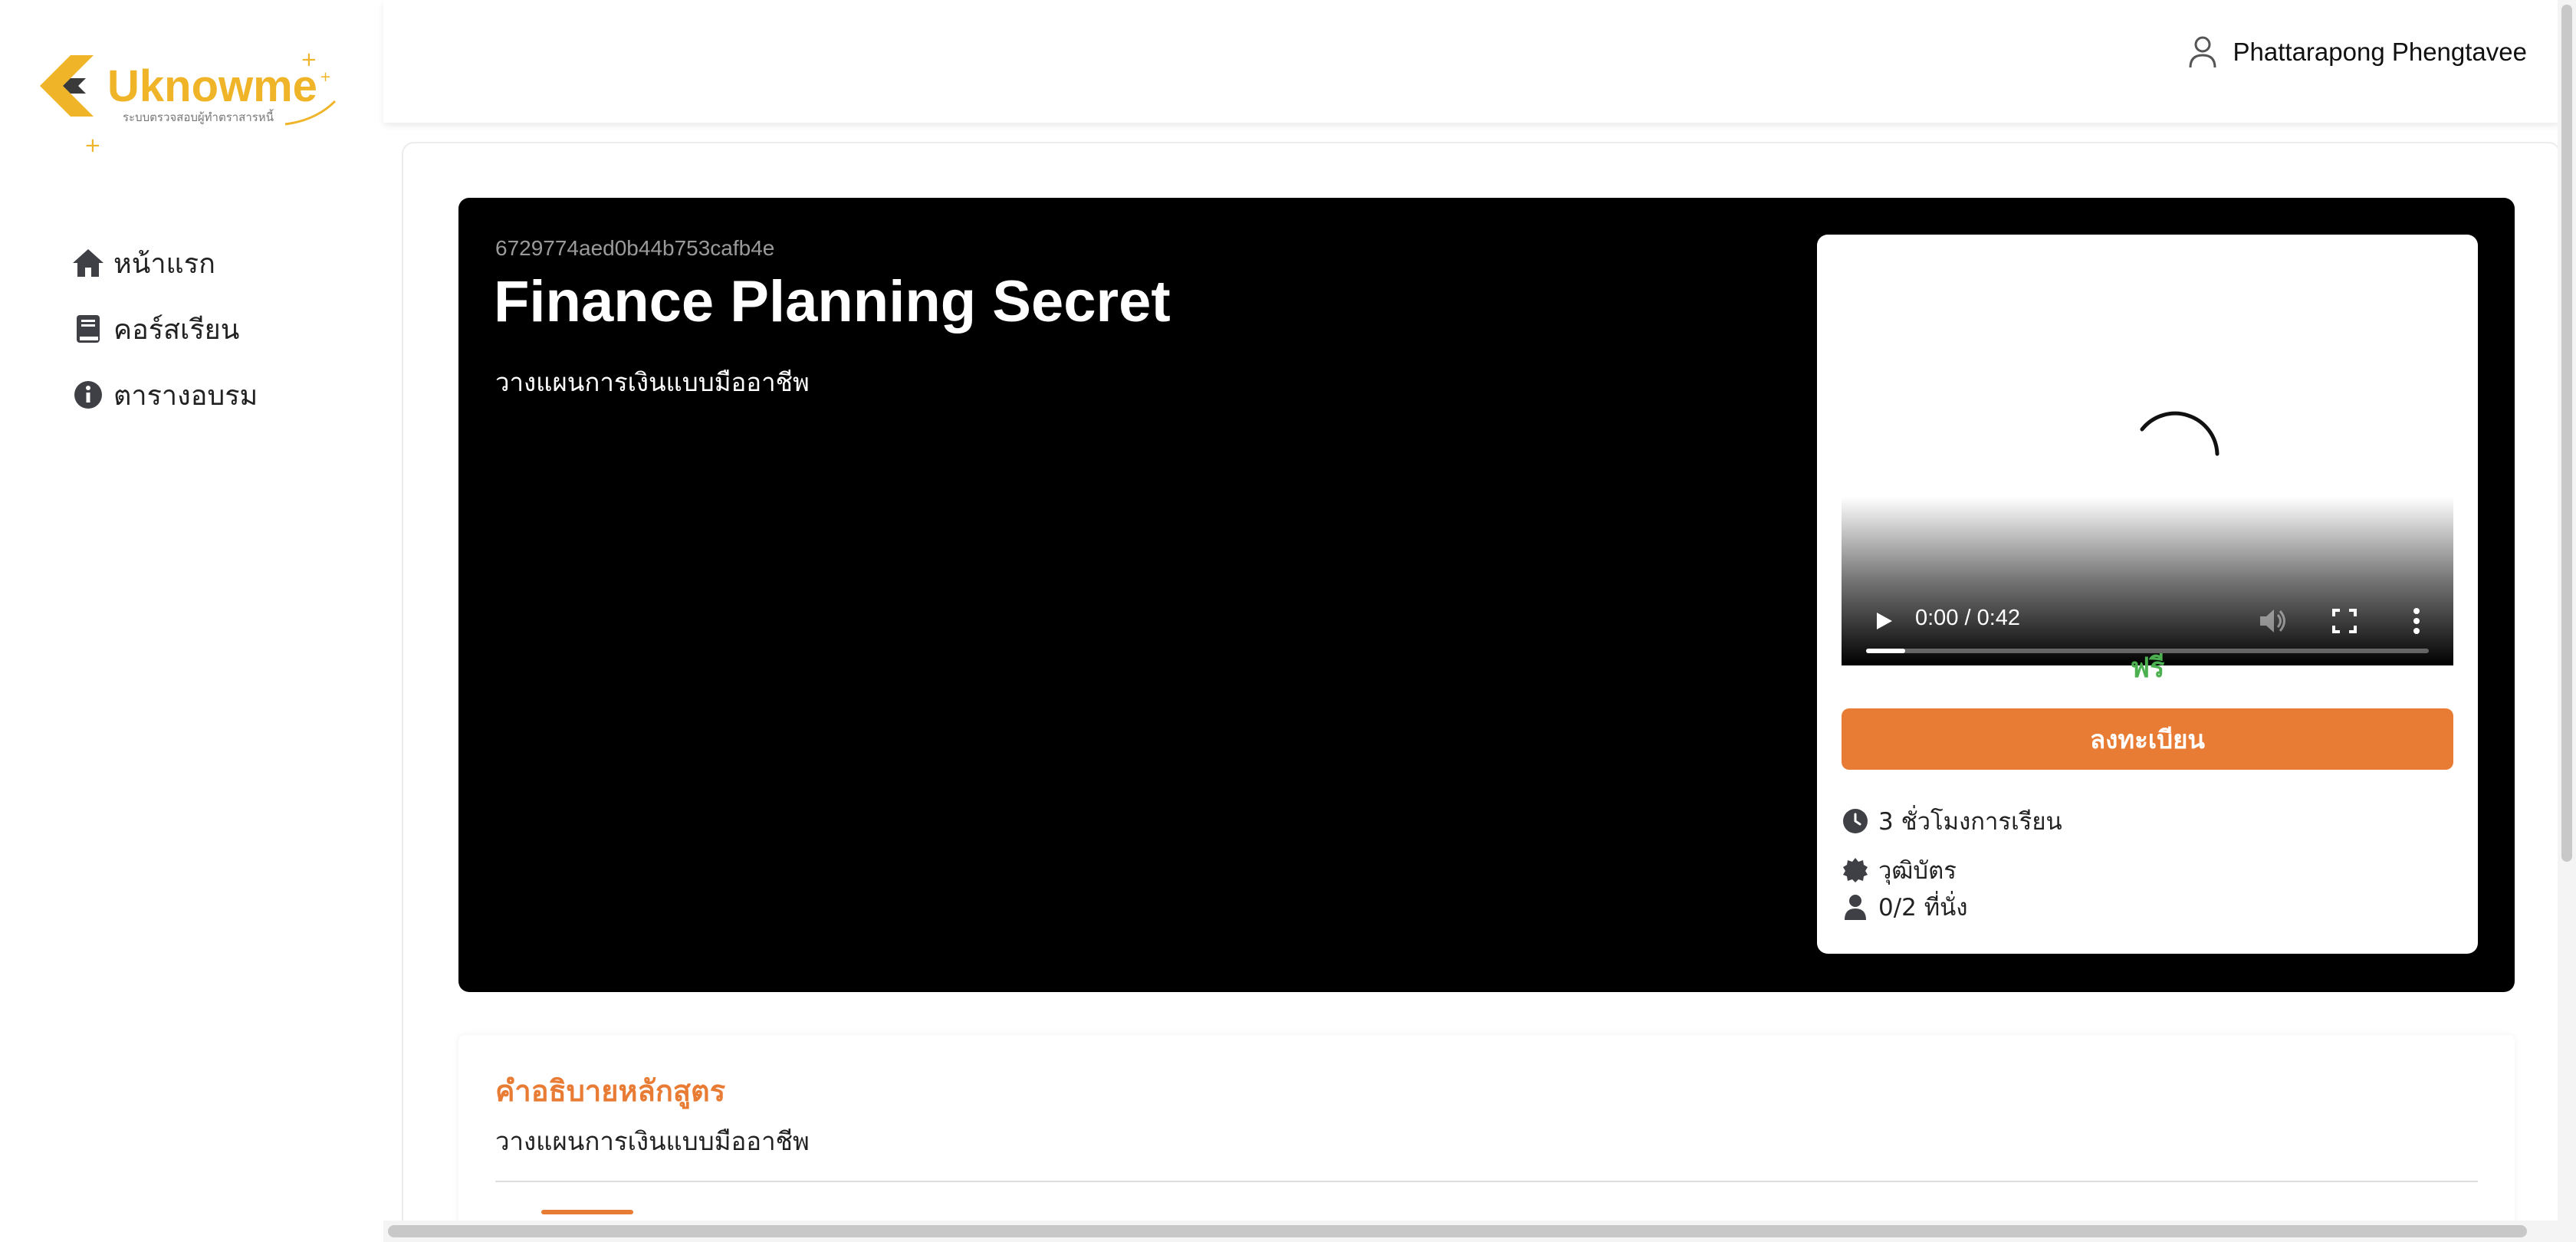  Describe the element at coordinates (1458, 1231) in the screenshot. I see `horizontal-scrollbar-thumb` at that location.